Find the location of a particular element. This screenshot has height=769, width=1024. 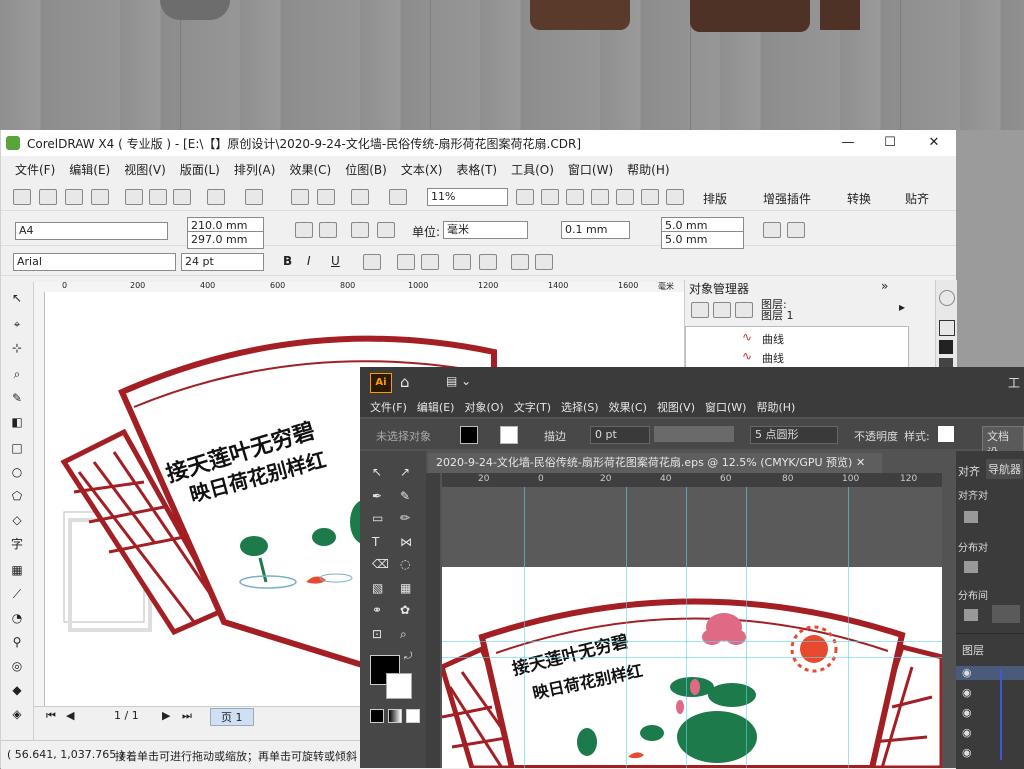

navigator-thumbnail is located at coordinates (1006, 614).